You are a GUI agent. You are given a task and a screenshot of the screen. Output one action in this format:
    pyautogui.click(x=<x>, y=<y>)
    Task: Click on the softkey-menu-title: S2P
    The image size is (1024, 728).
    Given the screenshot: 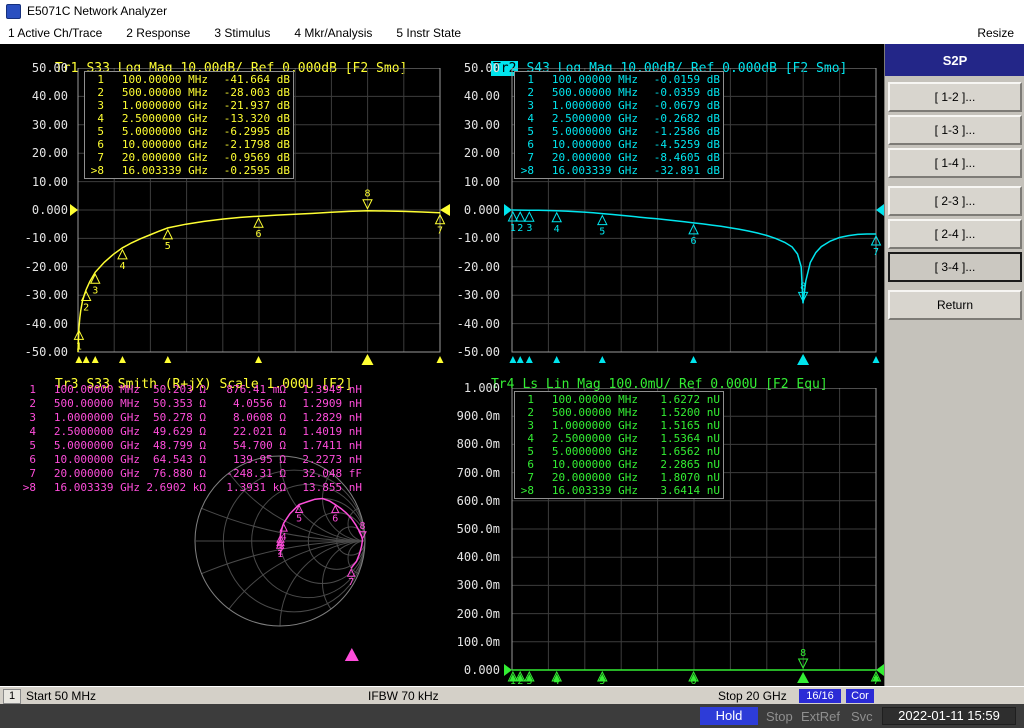 What is the action you would take?
    pyautogui.click(x=954, y=60)
    